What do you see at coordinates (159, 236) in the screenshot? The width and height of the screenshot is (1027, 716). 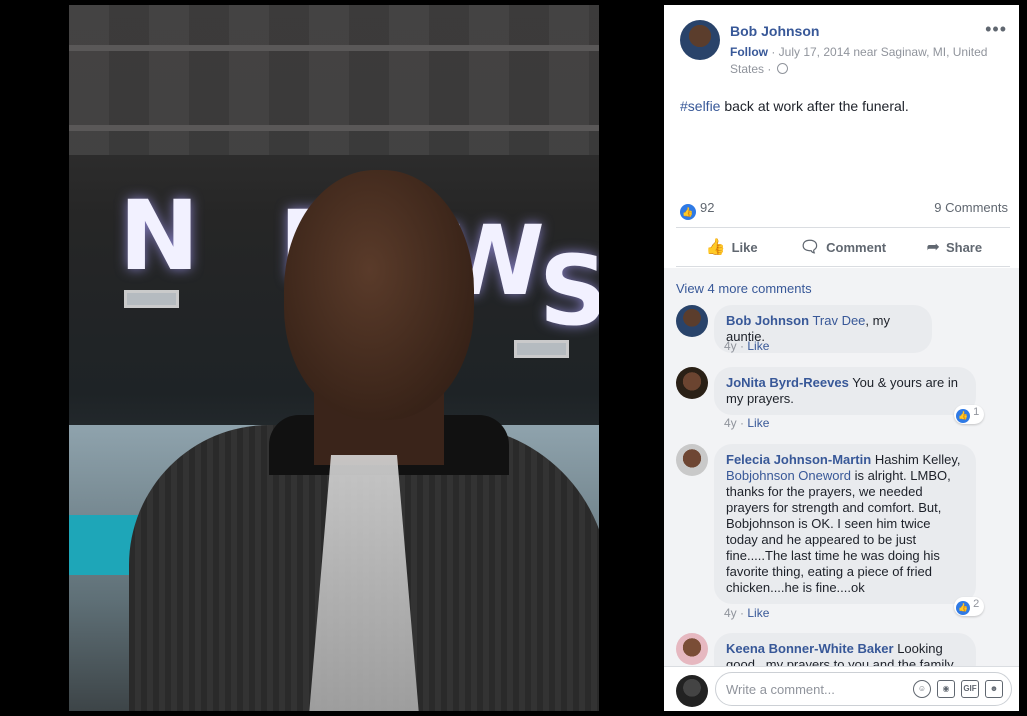 I see `sign-letter: N` at bounding box center [159, 236].